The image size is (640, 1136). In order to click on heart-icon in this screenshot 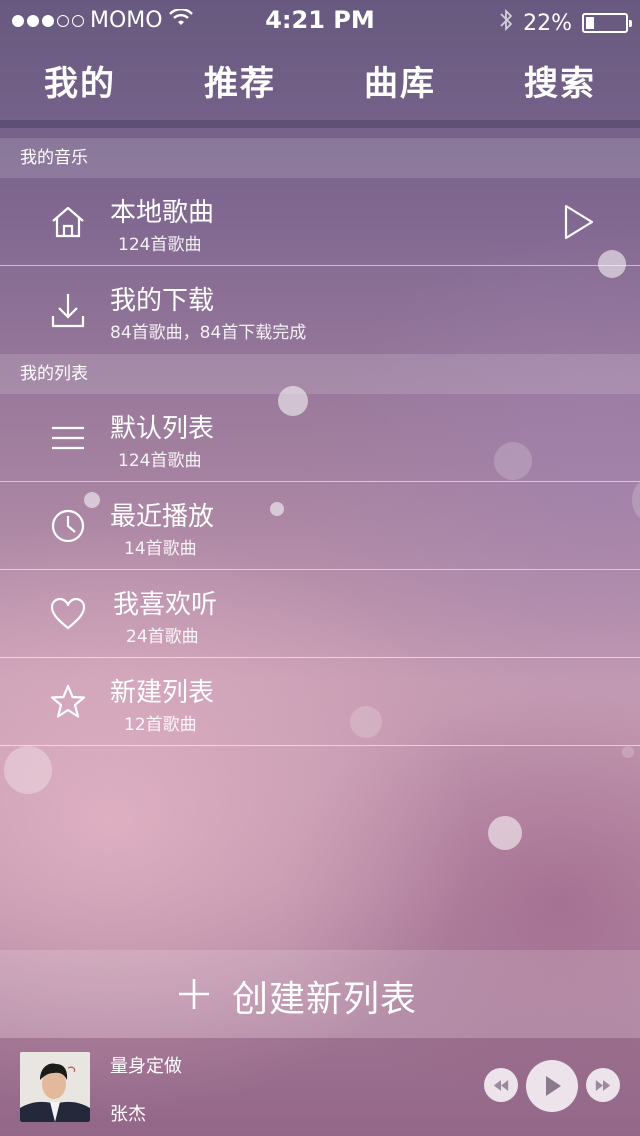, I will do `click(68, 614)`.